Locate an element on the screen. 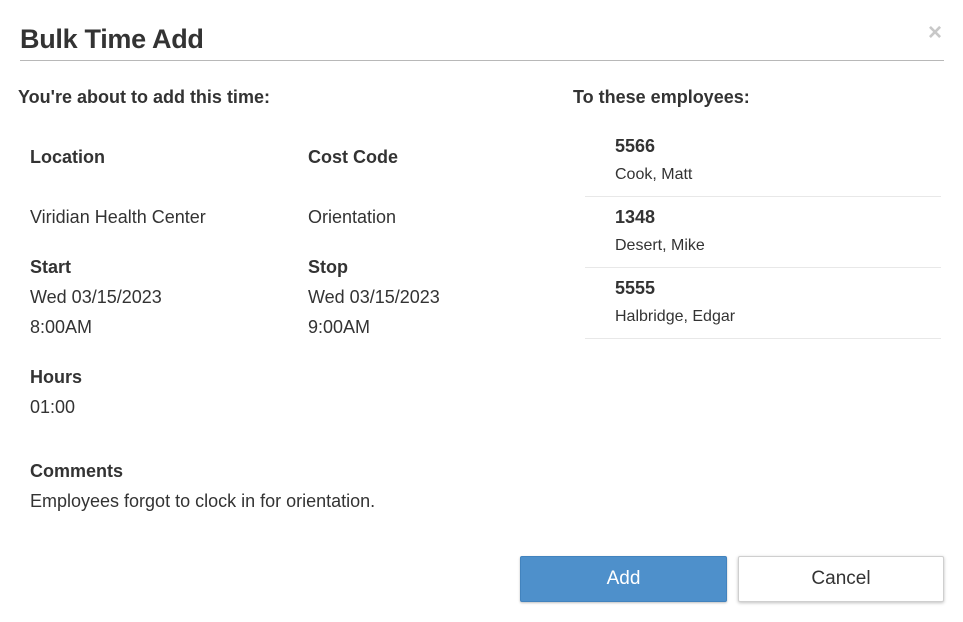 The image size is (963, 622). list-item: 1348 Desert, Mike is located at coordinates (763, 232).